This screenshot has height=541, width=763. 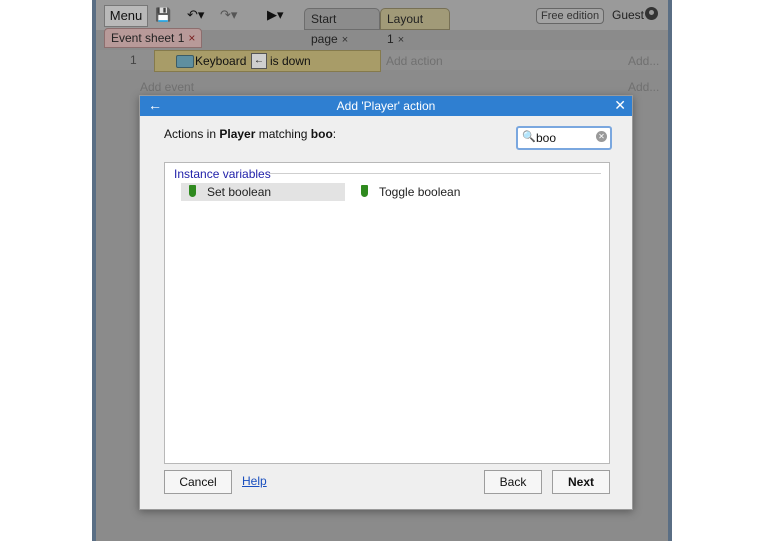 I want to click on item-label: Set boolean, so click(x=239, y=192).